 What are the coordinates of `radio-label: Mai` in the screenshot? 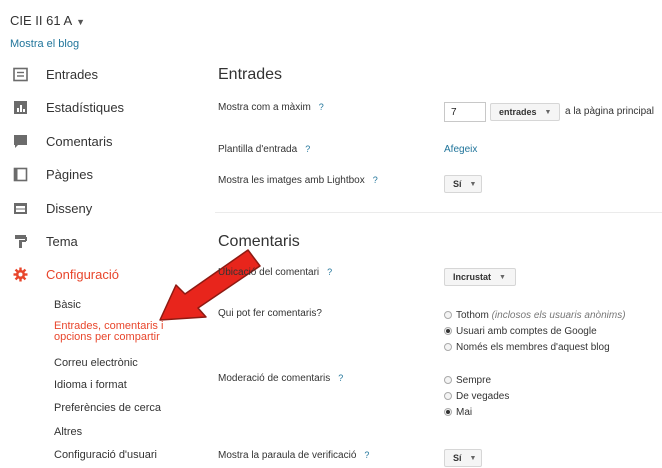 It's located at (464, 412).